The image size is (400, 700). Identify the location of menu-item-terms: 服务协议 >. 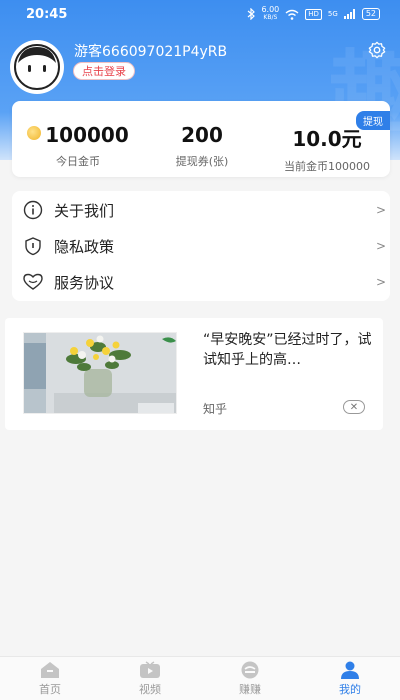
(201, 282).